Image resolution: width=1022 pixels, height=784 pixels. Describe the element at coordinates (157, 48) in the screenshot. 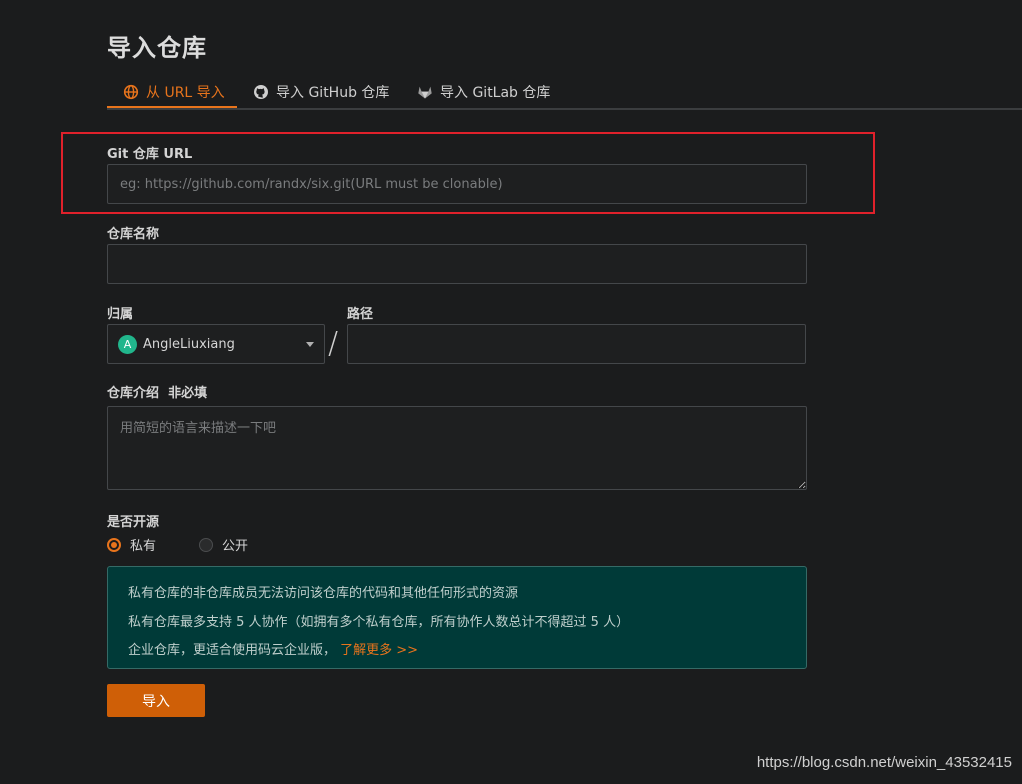

I see `page-title: 导入仓库` at that location.